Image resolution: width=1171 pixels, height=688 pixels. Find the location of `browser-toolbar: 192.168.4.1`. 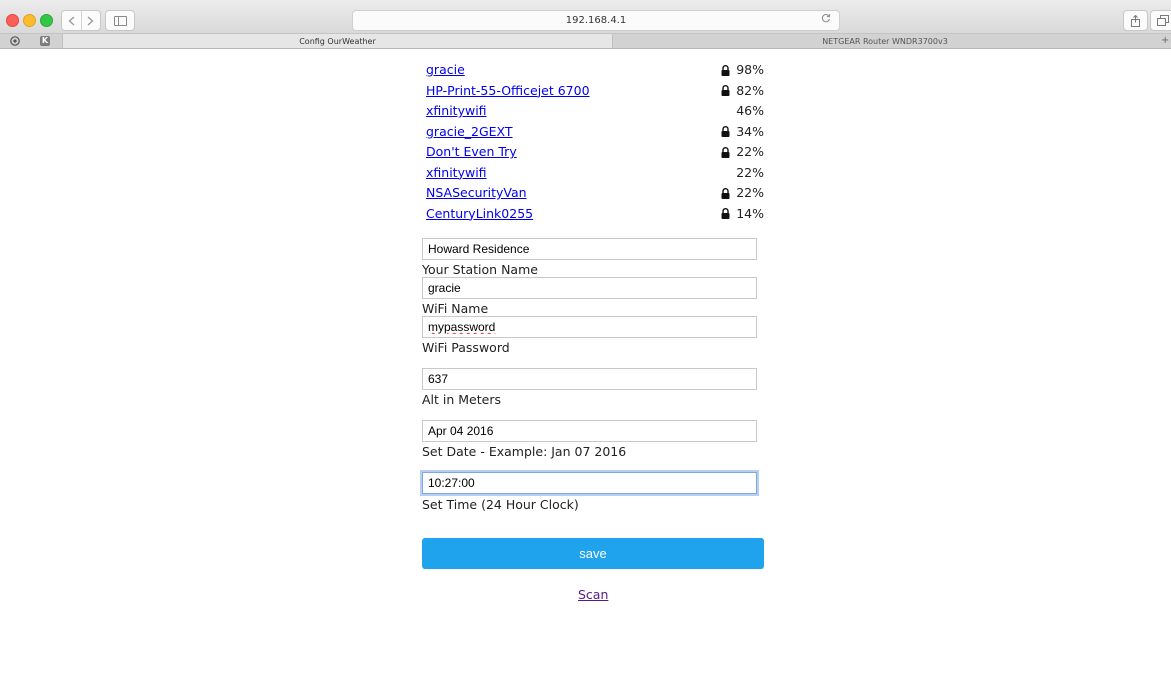

browser-toolbar: 192.168.4.1 is located at coordinates (585, 17).